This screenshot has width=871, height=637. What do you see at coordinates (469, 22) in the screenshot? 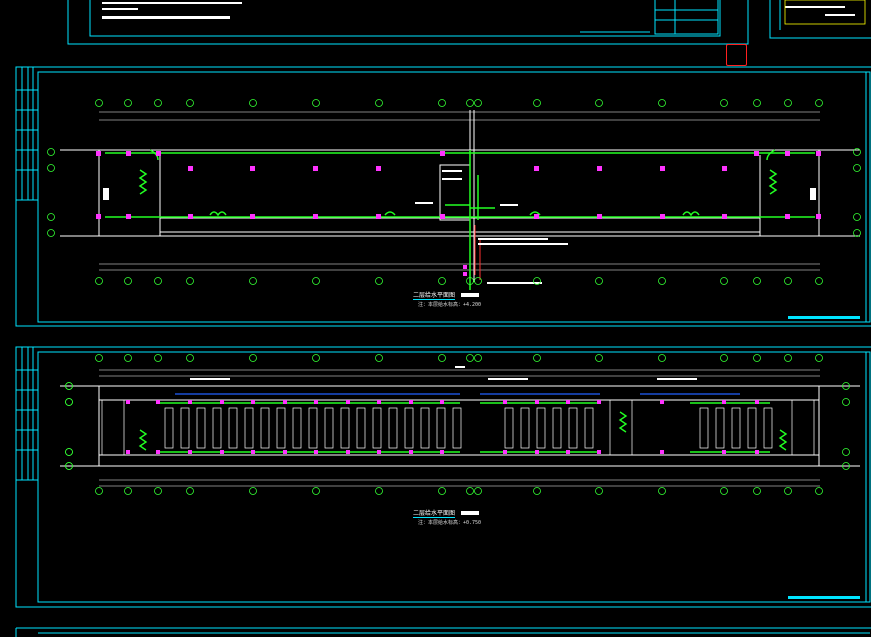
I see `previous-sheet` at bounding box center [469, 22].